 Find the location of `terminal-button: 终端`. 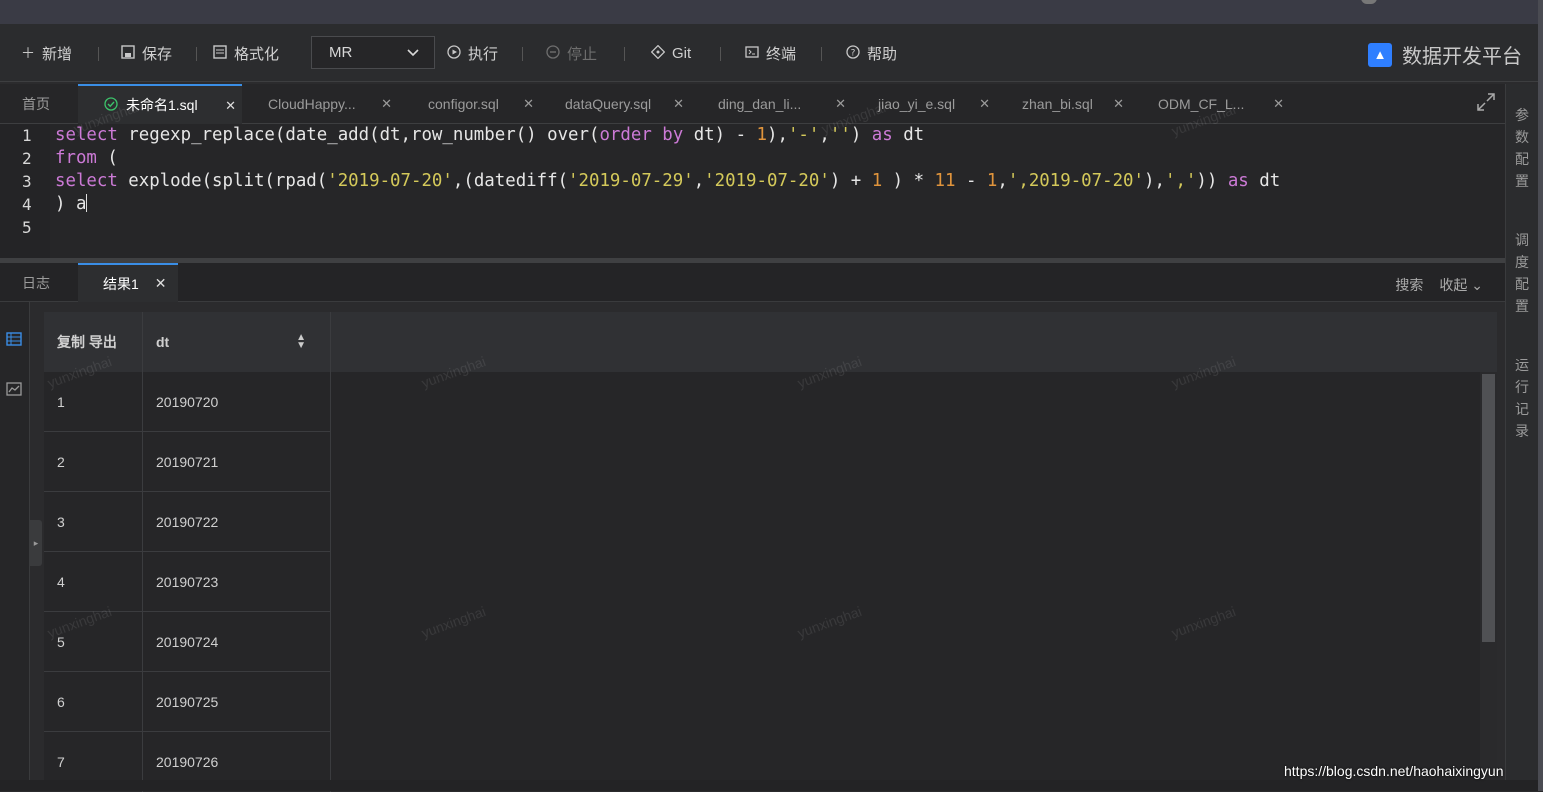

terminal-button: 终端 is located at coordinates (770, 53).